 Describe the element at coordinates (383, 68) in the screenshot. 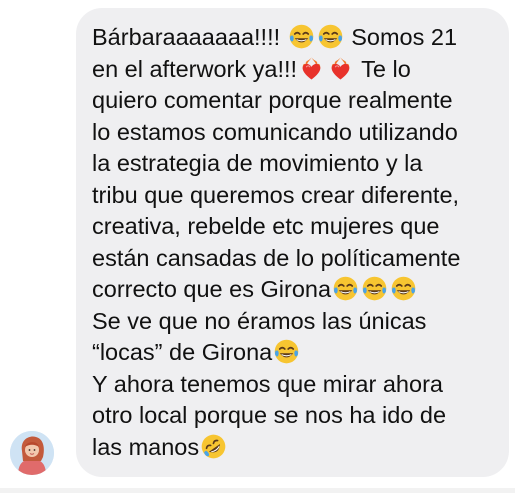

I see `message-text-segment: Te lo` at that location.